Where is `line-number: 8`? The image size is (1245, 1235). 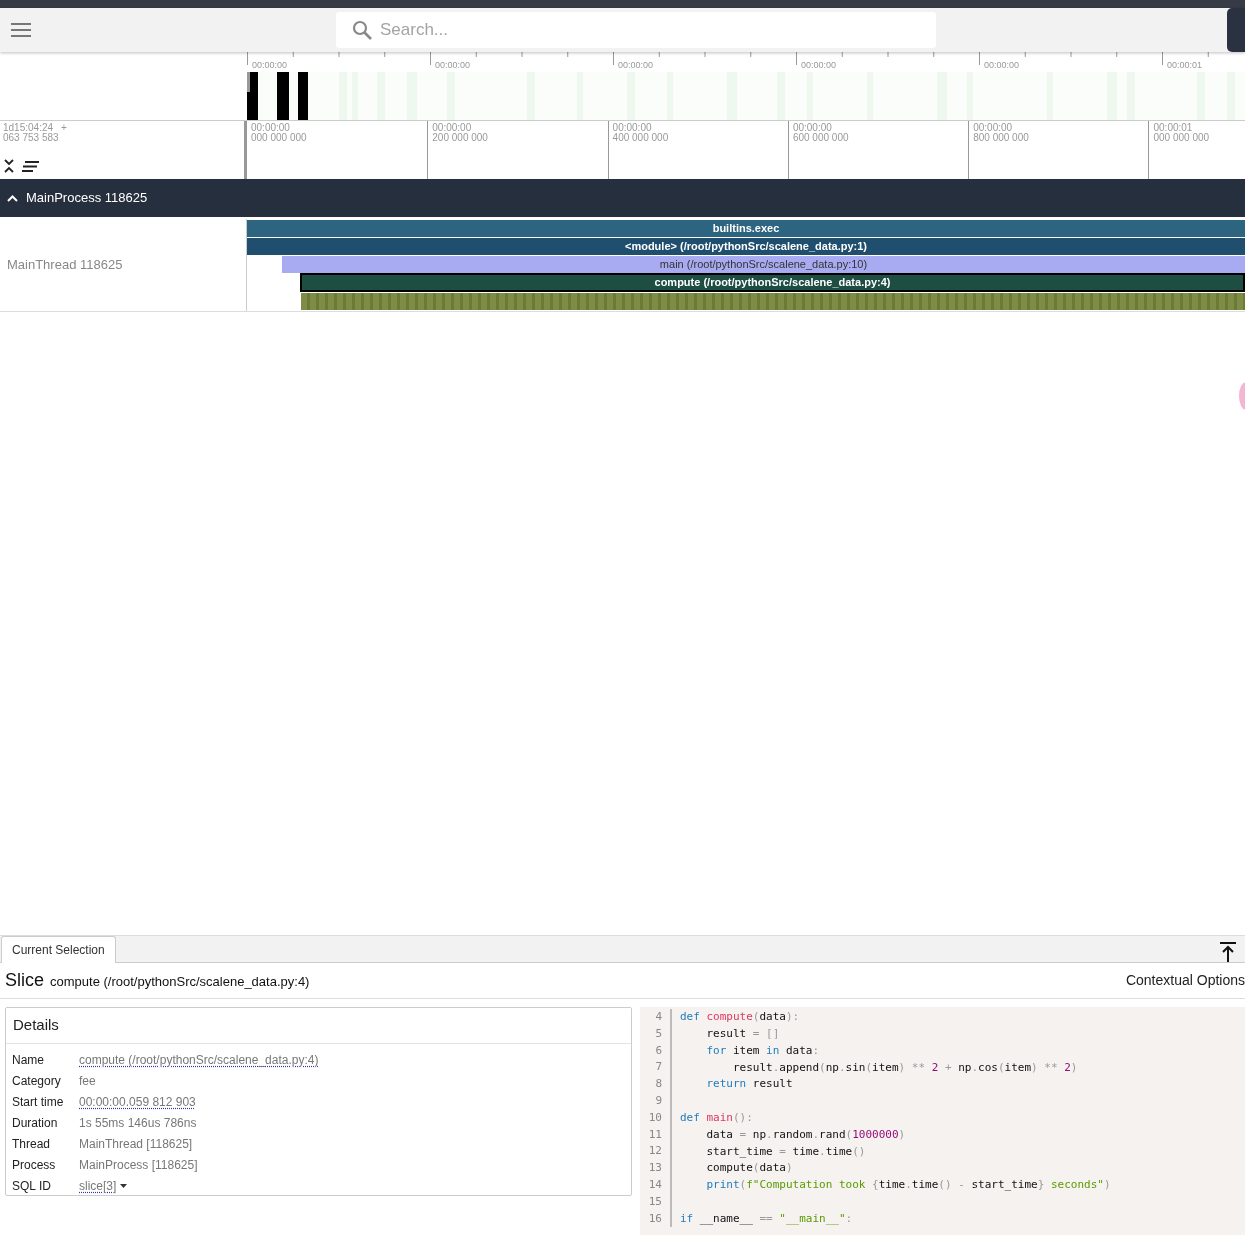 line-number: 8 is located at coordinates (656, 1084).